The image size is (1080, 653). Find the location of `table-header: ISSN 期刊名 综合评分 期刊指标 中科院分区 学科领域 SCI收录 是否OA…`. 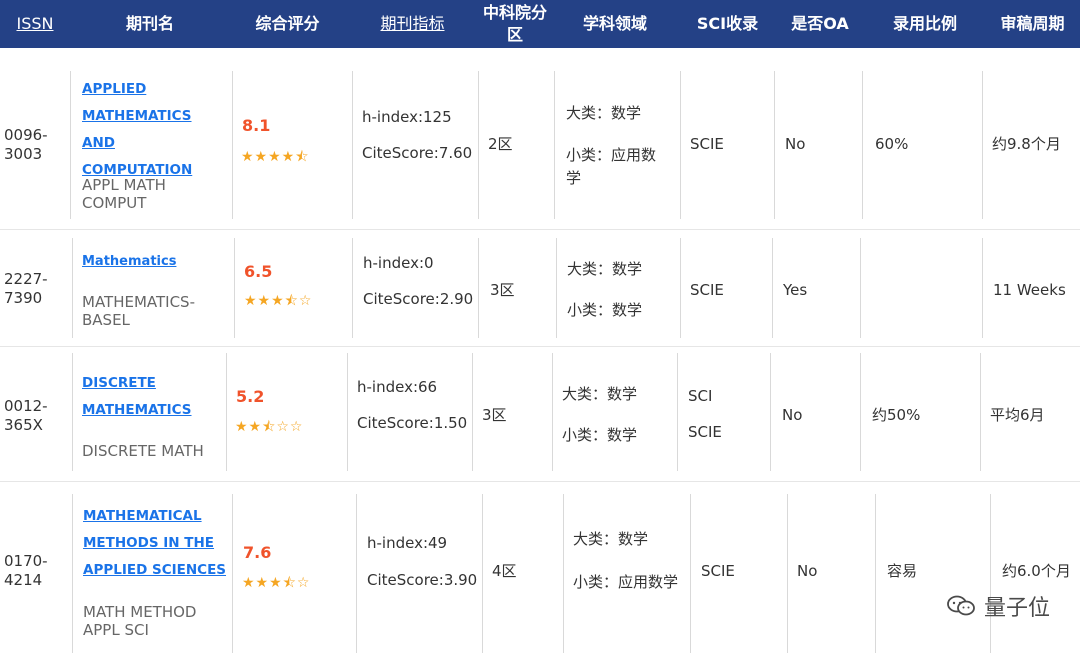

table-header: ISSN 期刊名 综合评分 期刊指标 中科院分区 学科领域 SCI收录 是否OA… is located at coordinates (540, 24).